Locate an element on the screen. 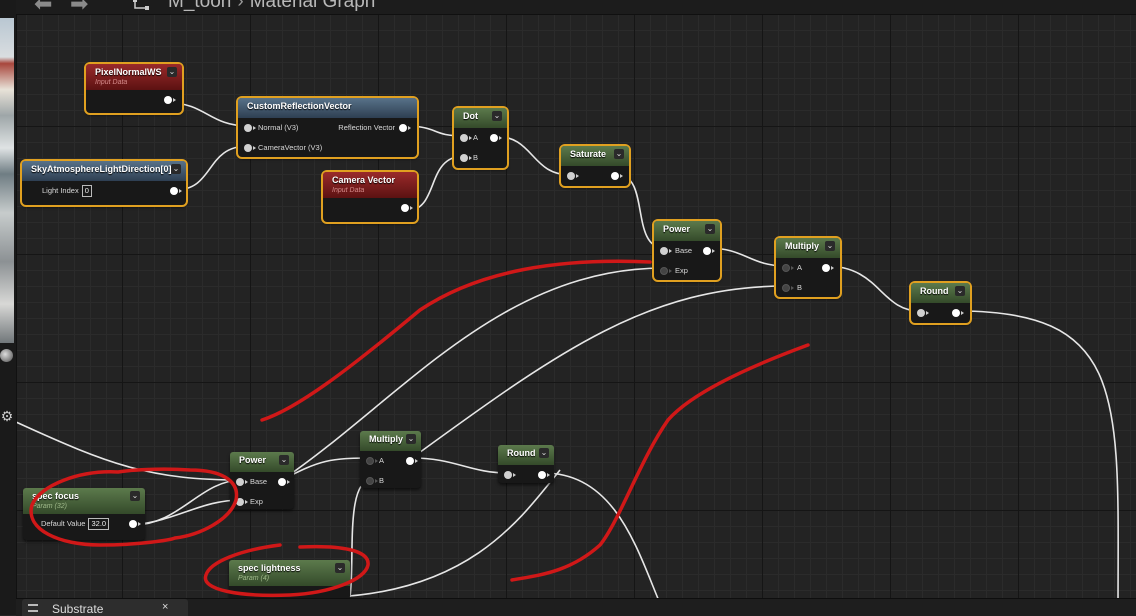  wire-multiply2-to-round2 is located at coordinates (460, 465).